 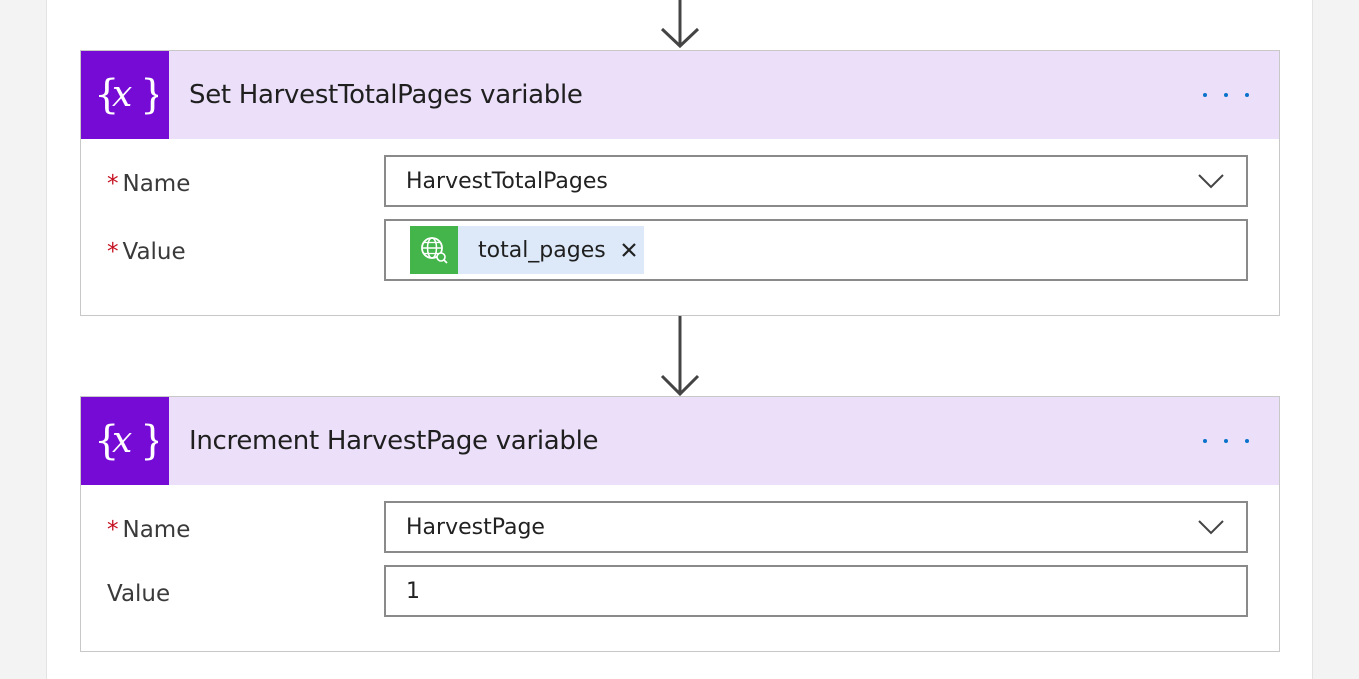 I want to click on value-input: 1, so click(x=816, y=591).